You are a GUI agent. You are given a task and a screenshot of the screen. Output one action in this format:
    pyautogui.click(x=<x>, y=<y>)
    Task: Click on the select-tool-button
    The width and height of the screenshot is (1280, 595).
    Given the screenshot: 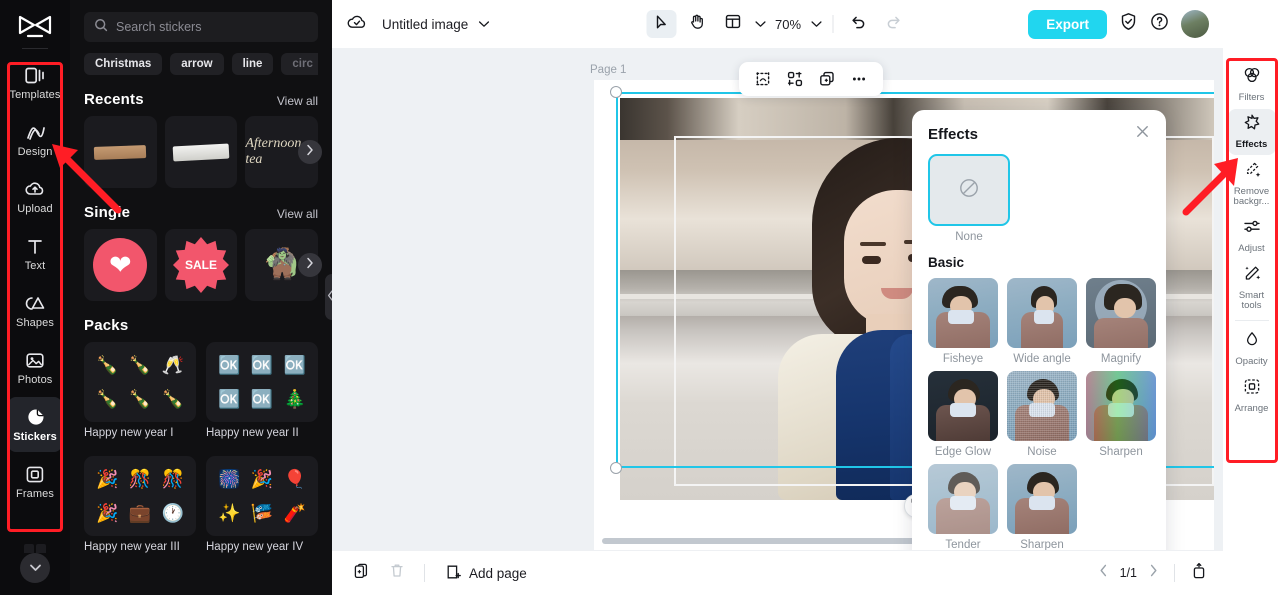 What is the action you would take?
    pyautogui.click(x=661, y=24)
    